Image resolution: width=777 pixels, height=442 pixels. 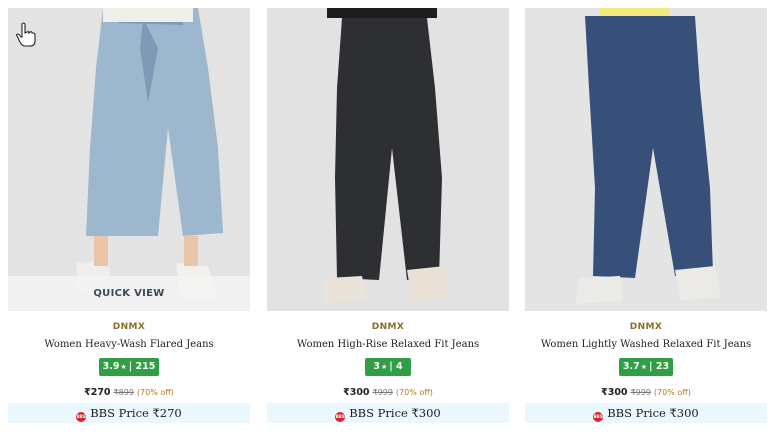 What do you see at coordinates (136, 413) in the screenshot?
I see `bbs-price-label: BBS Price ₹270` at bounding box center [136, 413].